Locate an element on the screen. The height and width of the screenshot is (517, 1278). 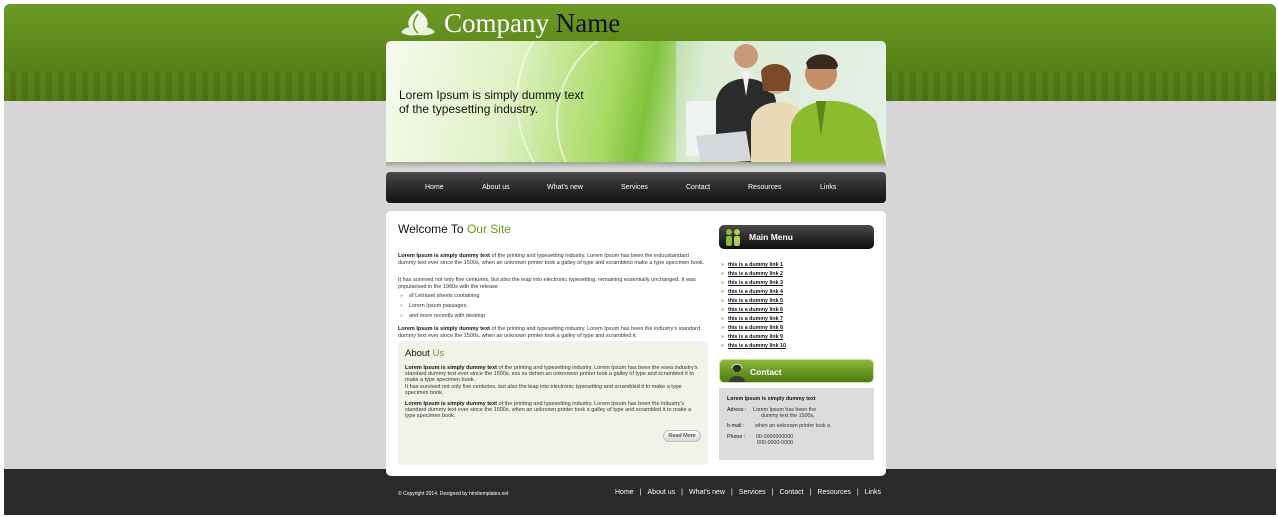
menu-link-4: » this is a dummy link 4 is located at coordinates (752, 292).